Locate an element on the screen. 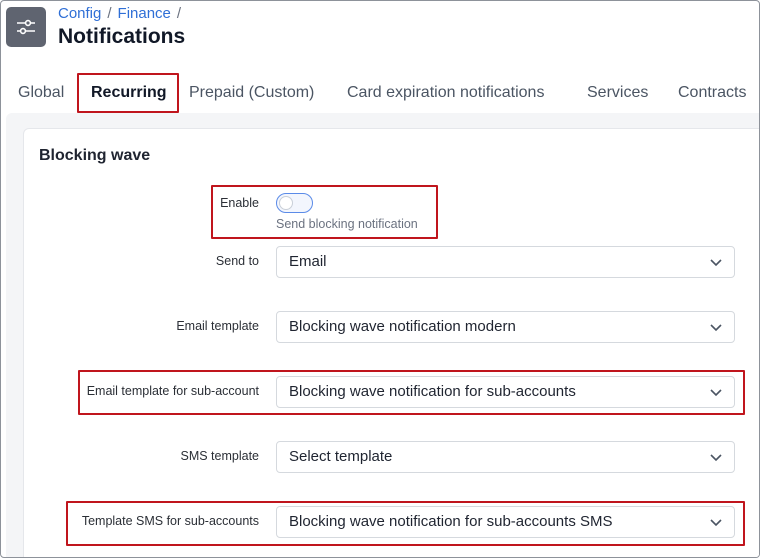  enable-help-text: Send blocking notification is located at coordinates (347, 224).